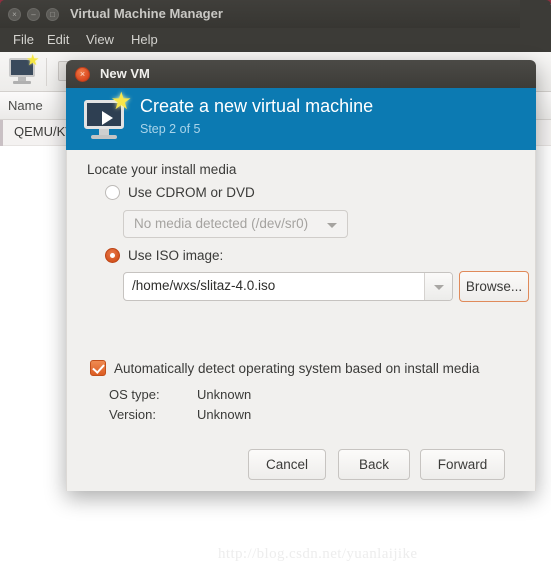  I want to click on cancel-button: Cancel, so click(287, 464).